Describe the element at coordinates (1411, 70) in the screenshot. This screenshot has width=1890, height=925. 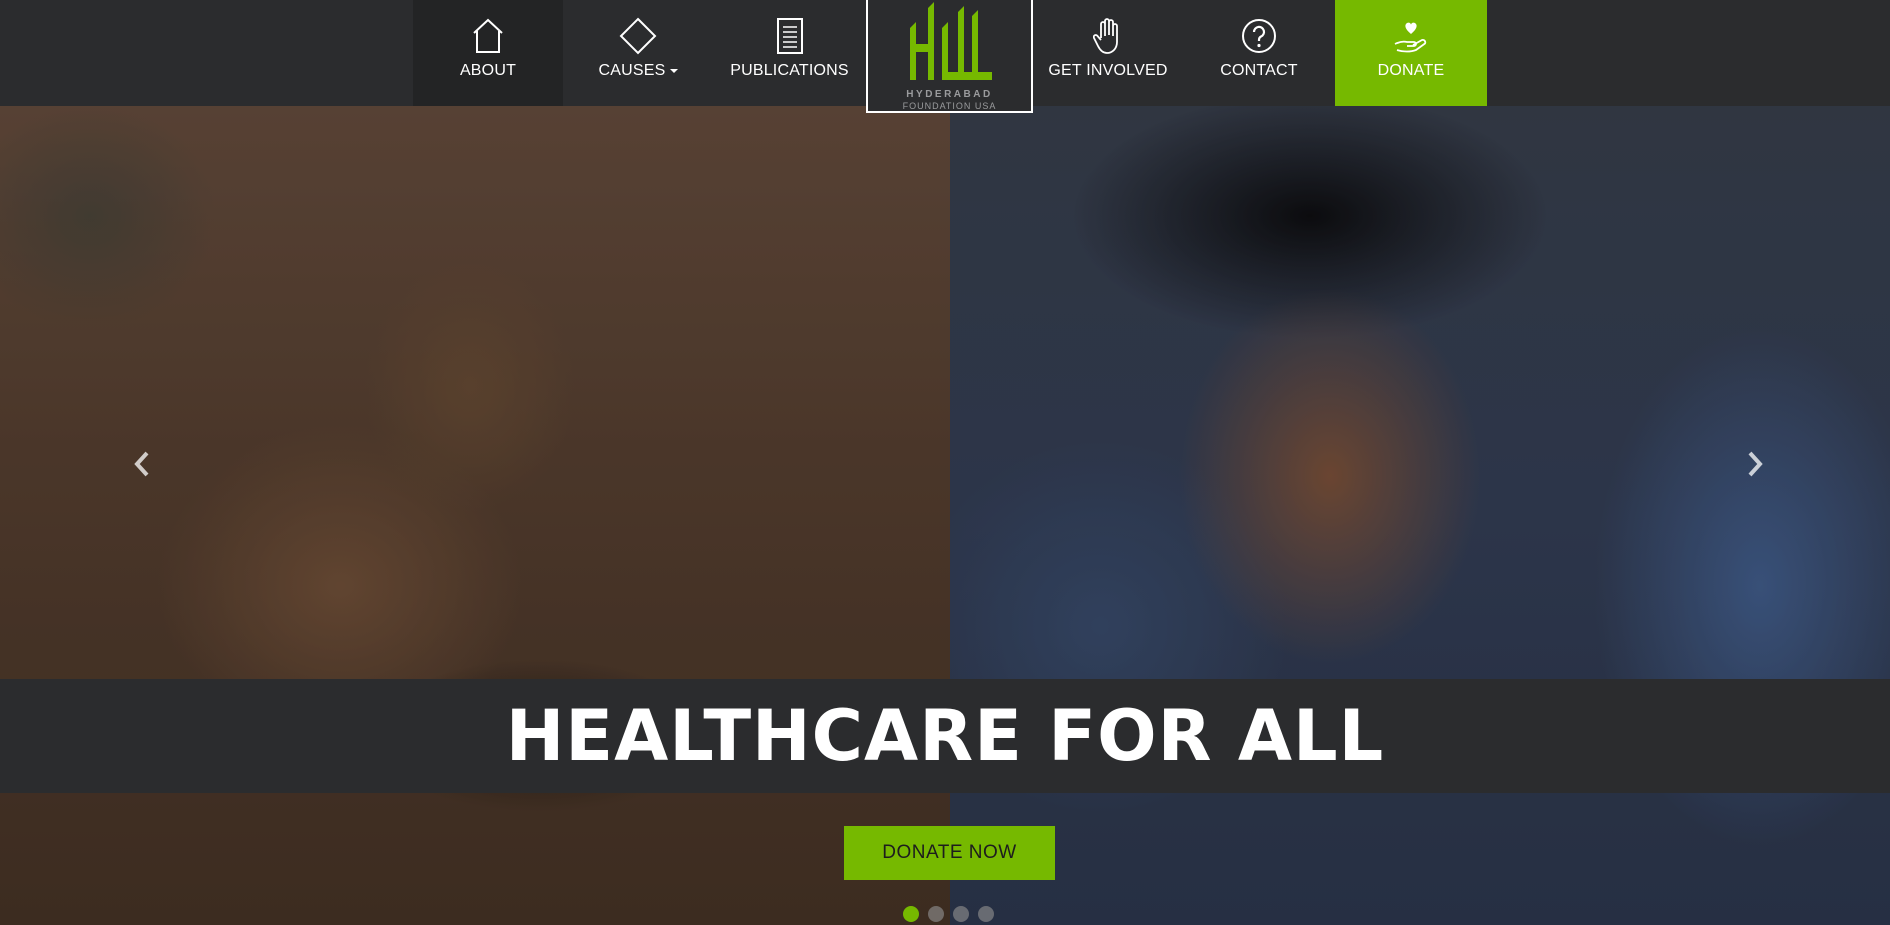
I see `nav-item-label: DONATE` at that location.